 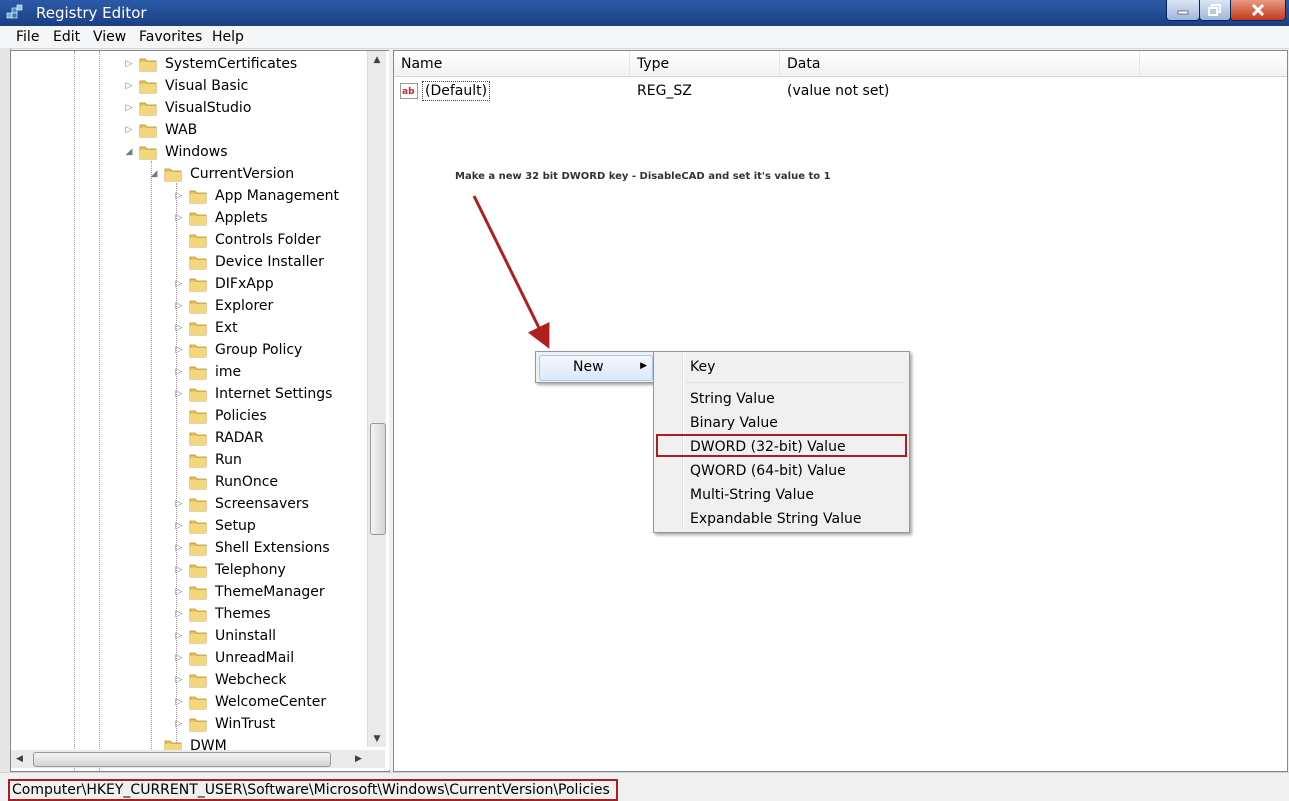 What do you see at coordinates (220, 218) in the screenshot?
I see `tree-item: ▷ Applets` at bounding box center [220, 218].